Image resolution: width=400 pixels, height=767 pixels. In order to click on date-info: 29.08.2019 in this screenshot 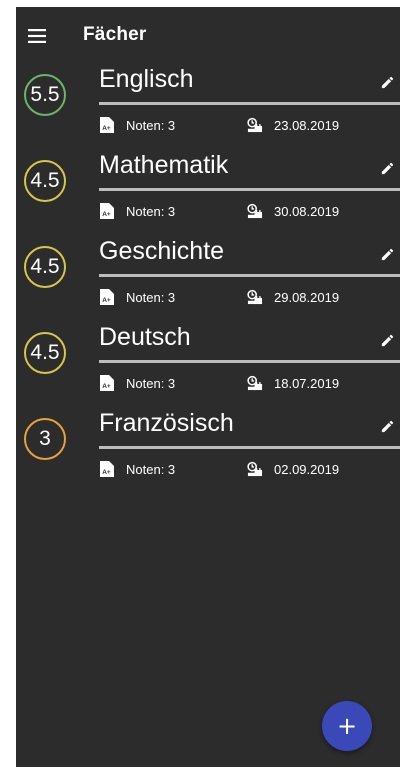, I will do `click(293, 297)`.